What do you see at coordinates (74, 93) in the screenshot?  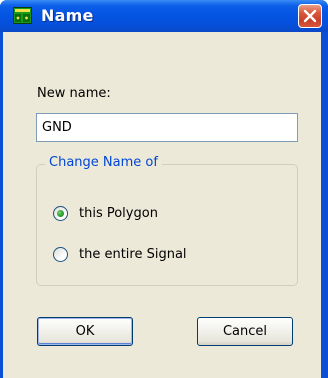 I see `new-name-label: New name:` at bounding box center [74, 93].